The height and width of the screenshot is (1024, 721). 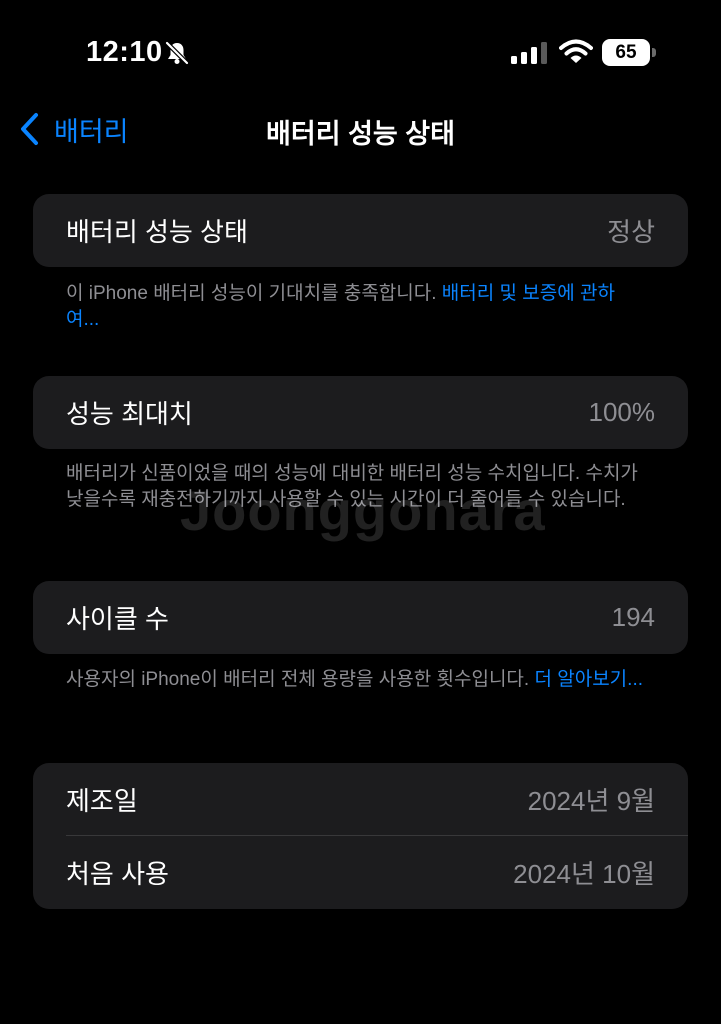 I want to click on manufacture-date-label: 제조일, so click(x=102, y=801).